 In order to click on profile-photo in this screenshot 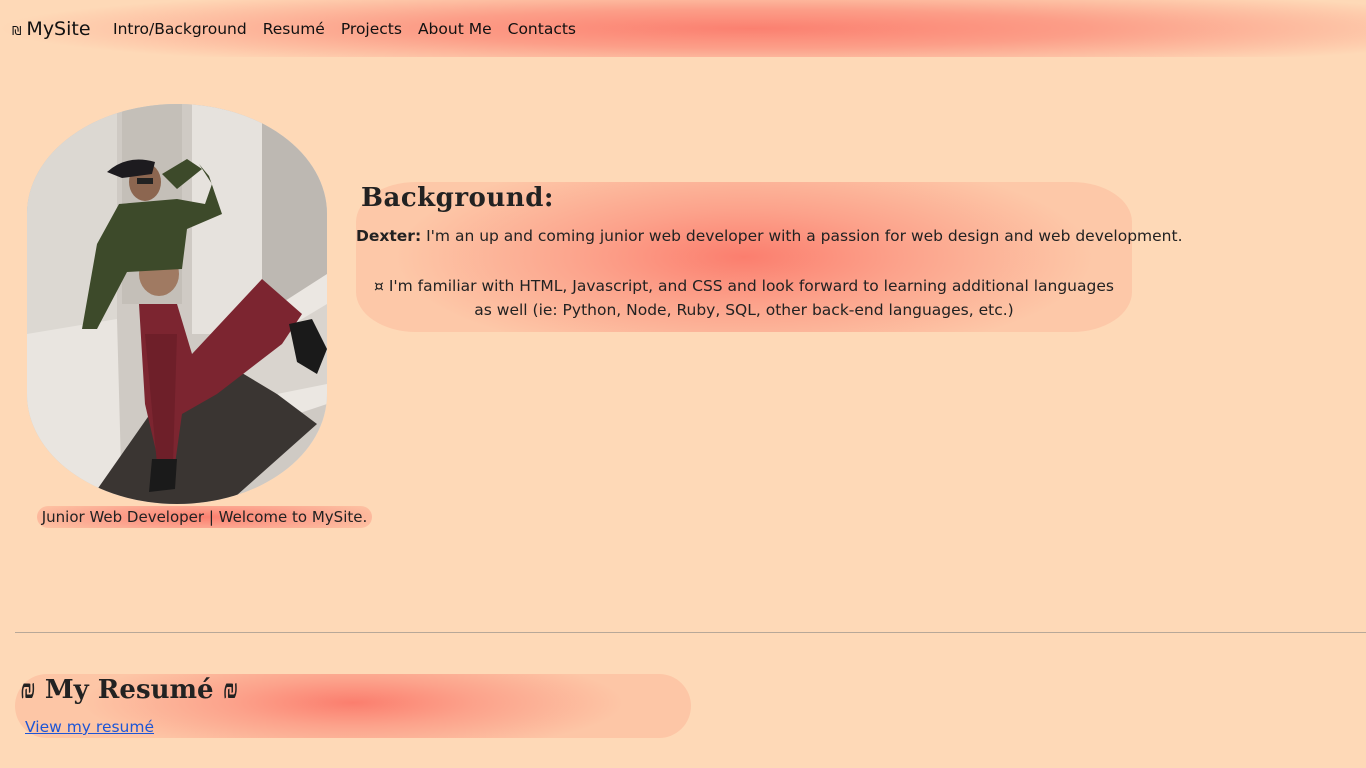, I will do `click(177, 304)`.